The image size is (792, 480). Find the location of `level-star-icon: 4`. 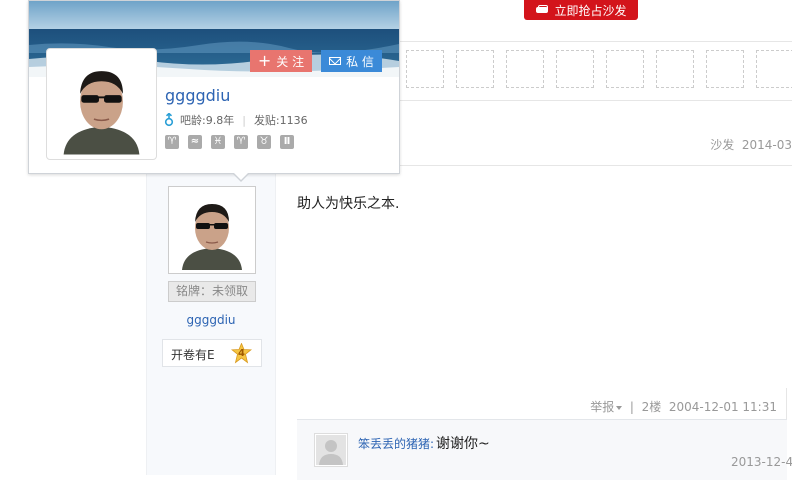

level-star-icon: 4 is located at coordinates (241, 353).